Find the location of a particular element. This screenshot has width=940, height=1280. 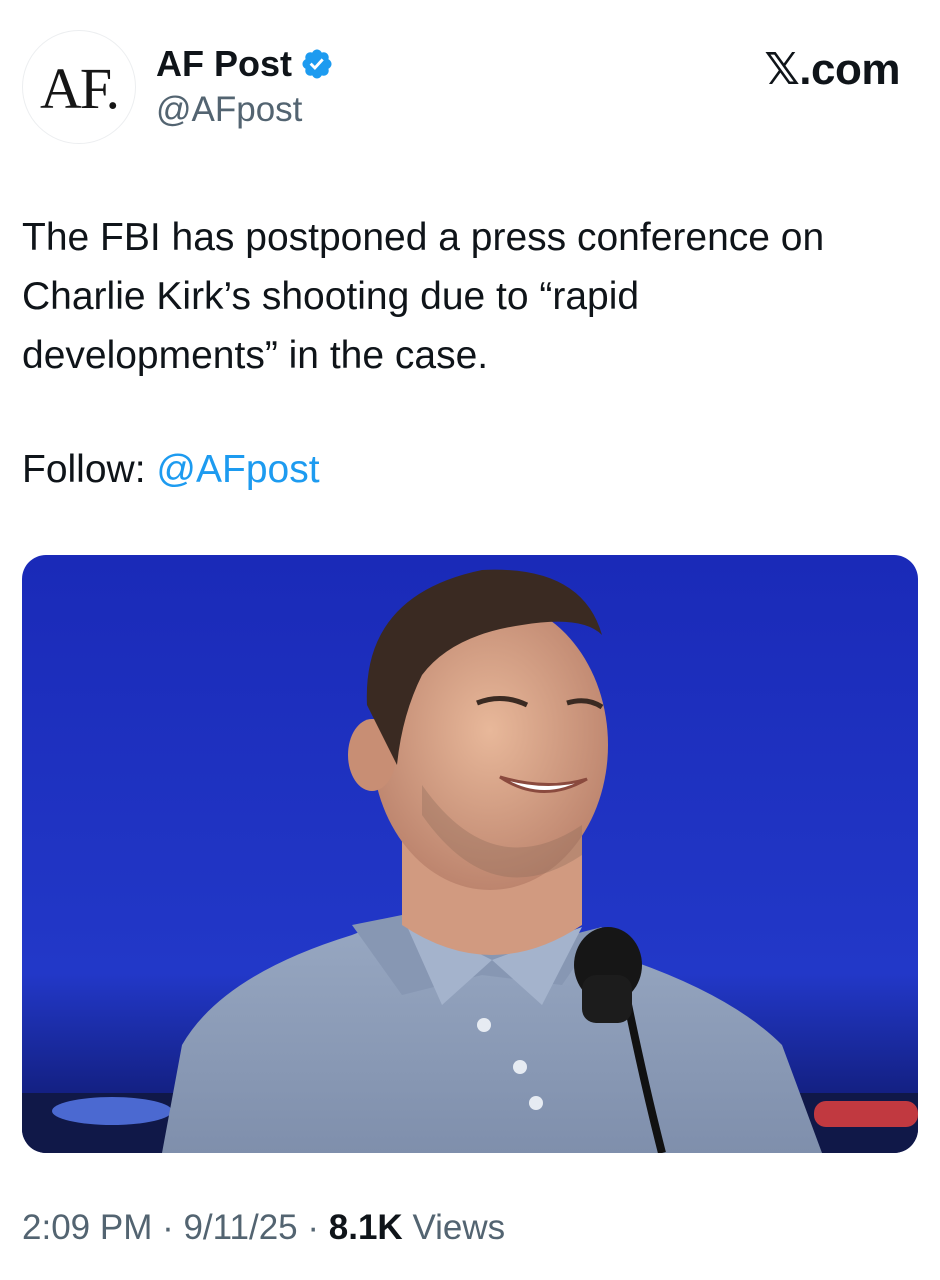

author-handle: @AFpost is located at coordinates (229, 110).